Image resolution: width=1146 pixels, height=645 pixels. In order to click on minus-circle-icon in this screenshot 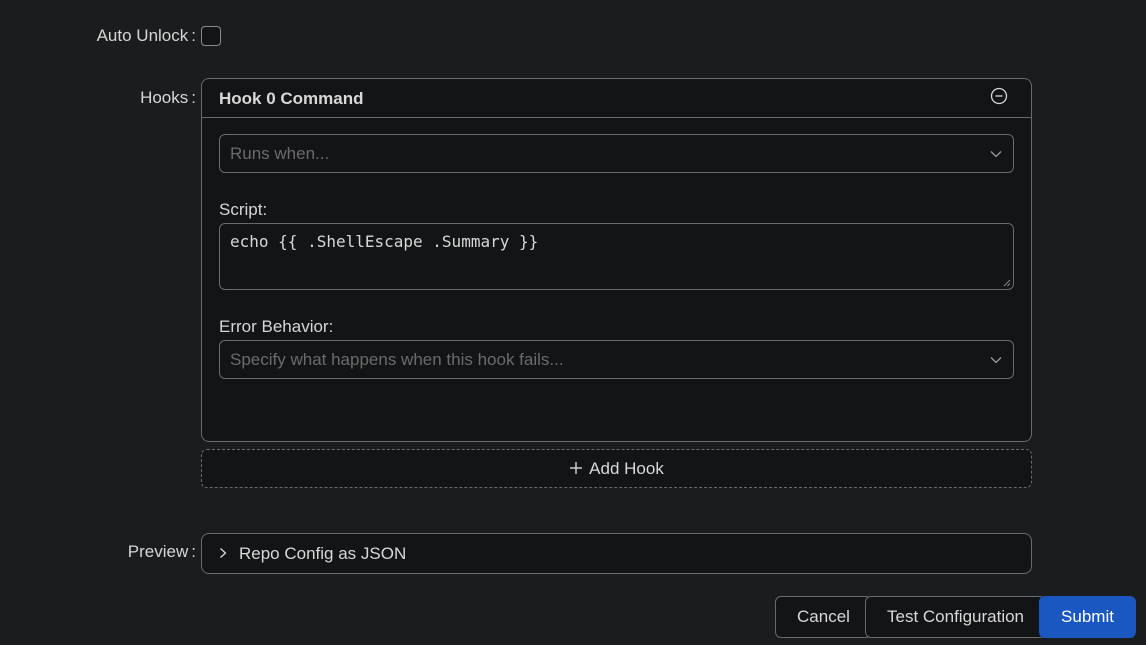, I will do `click(999, 96)`.